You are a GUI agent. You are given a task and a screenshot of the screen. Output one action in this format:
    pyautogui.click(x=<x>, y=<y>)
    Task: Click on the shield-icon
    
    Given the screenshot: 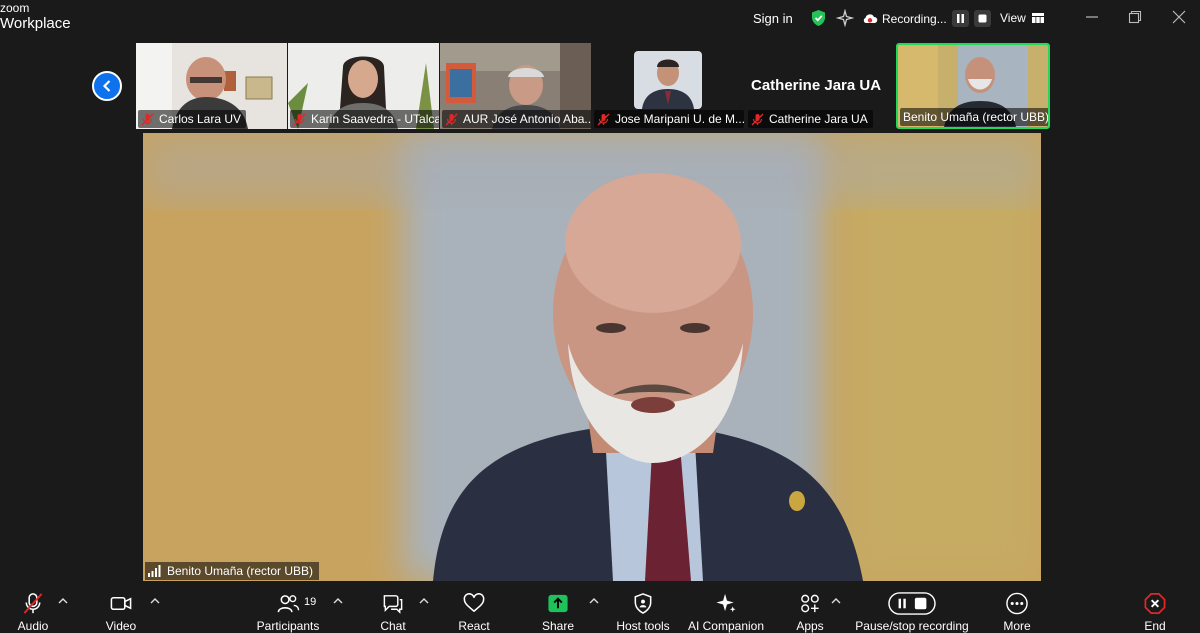 What is the action you would take?
    pyautogui.click(x=643, y=603)
    